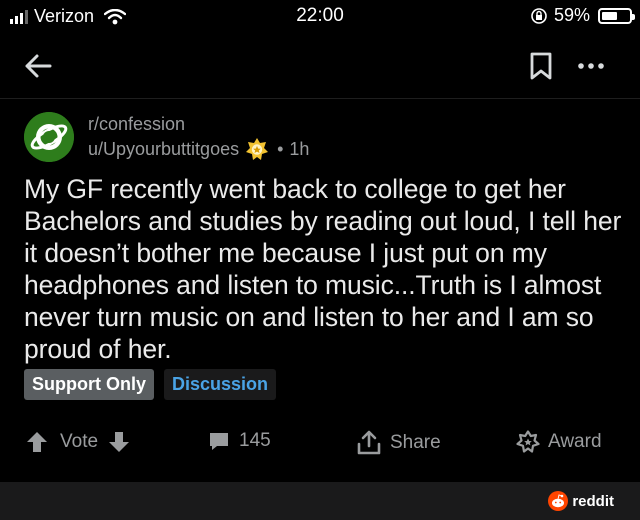 This screenshot has width=640, height=520. Describe the element at coordinates (575, 441) in the screenshot. I see `award-label: Award` at that location.